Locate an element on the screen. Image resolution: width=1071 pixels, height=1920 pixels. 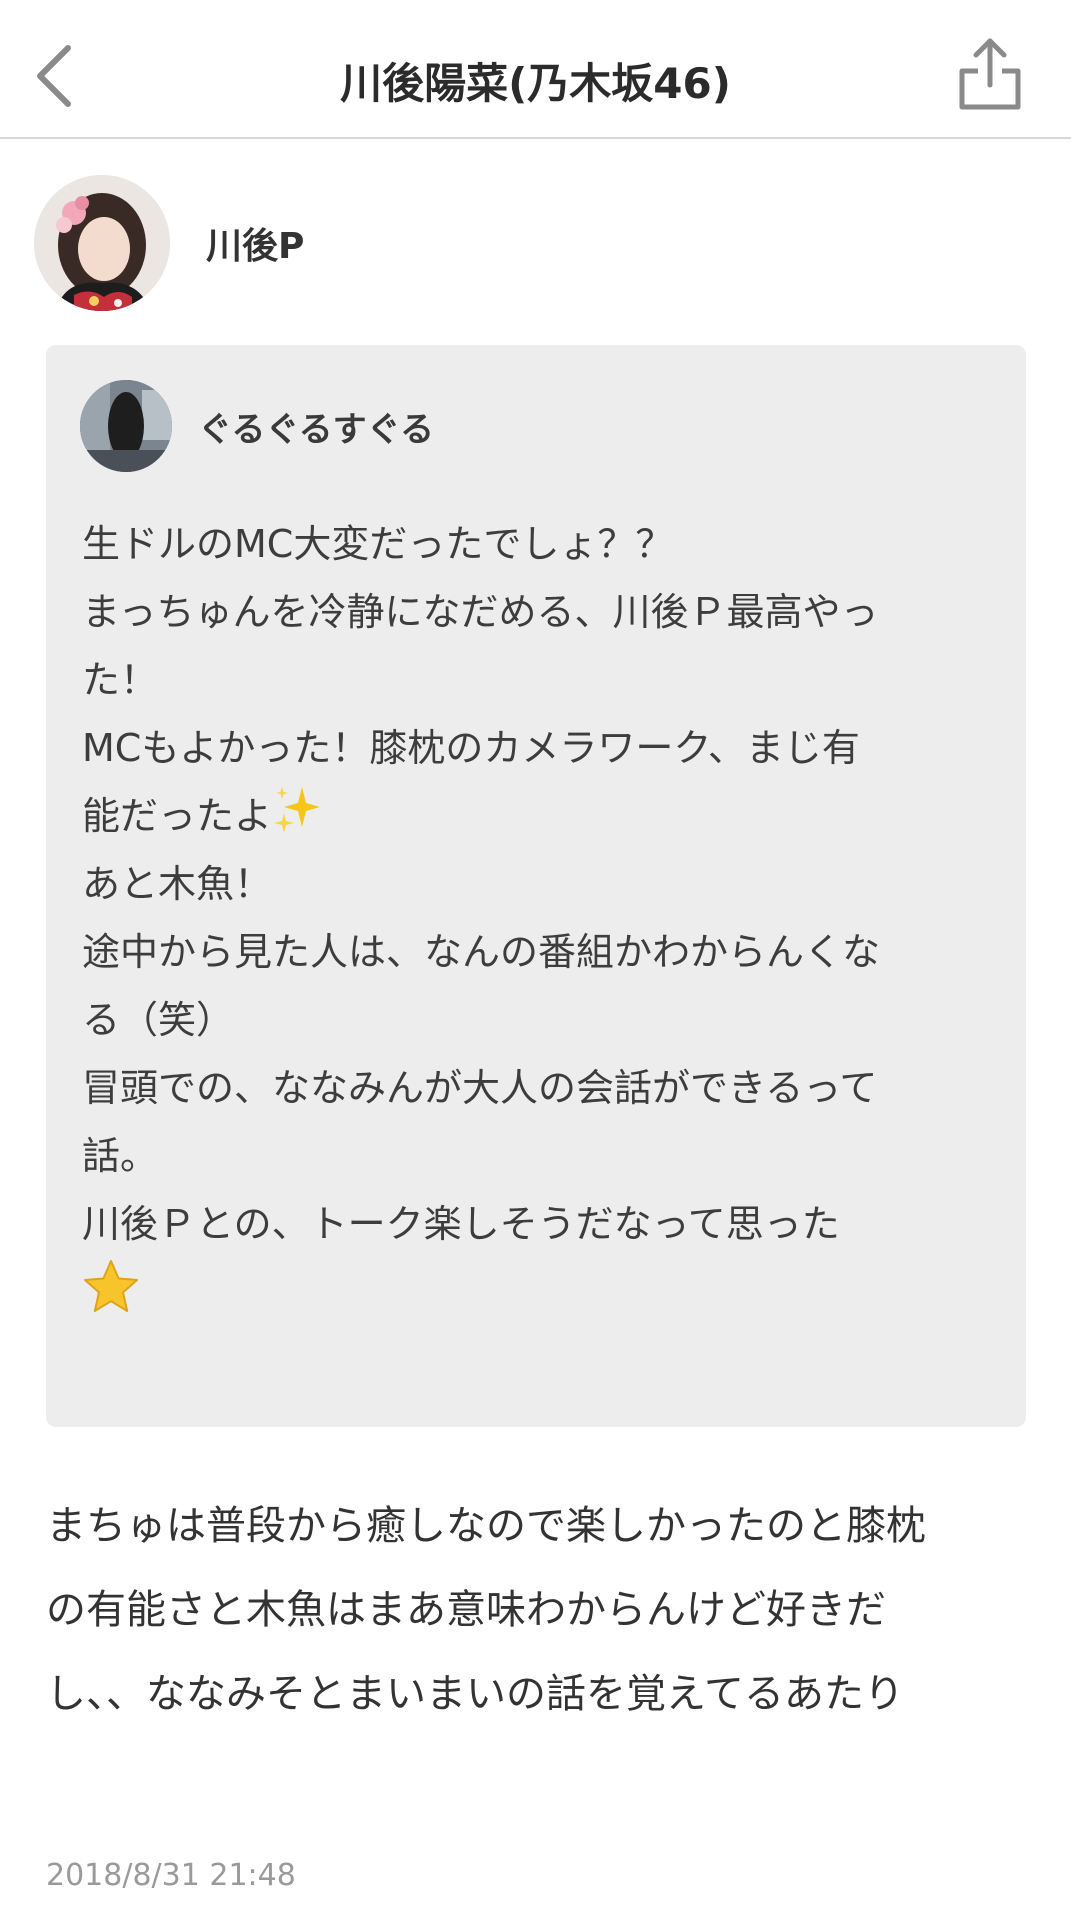
commenter-avatar is located at coordinates (126, 426).